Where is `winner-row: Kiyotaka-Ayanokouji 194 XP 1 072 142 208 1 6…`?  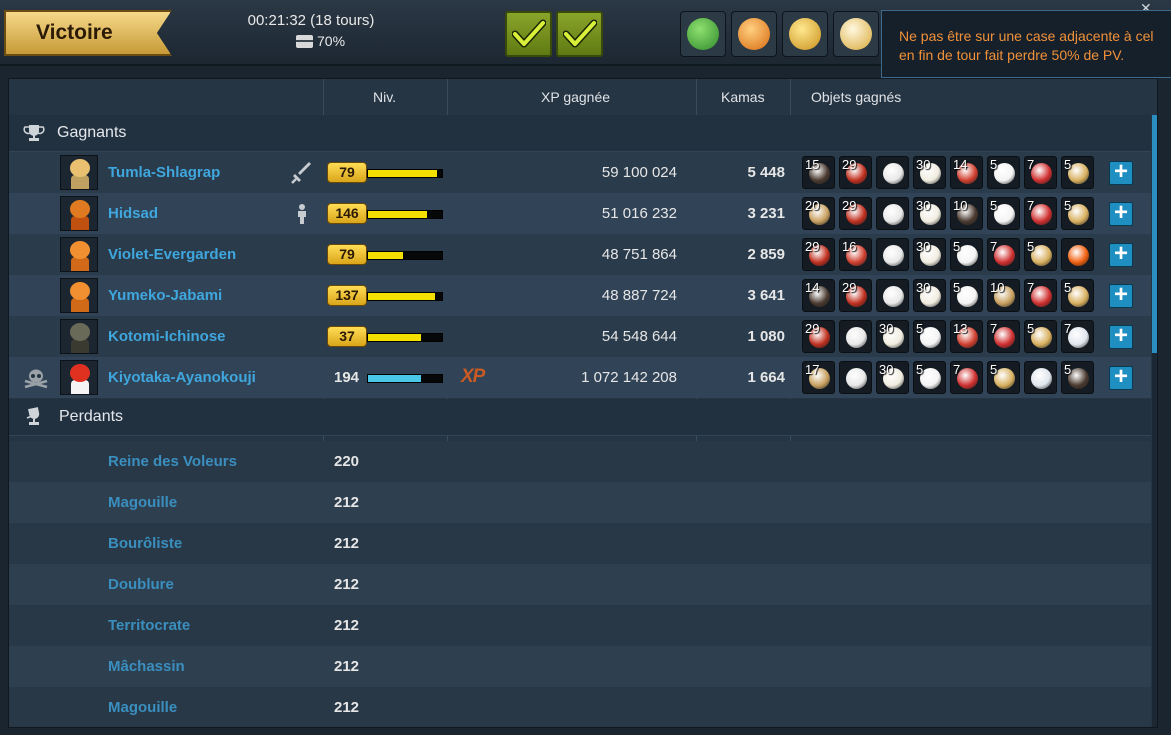
winner-row: Kiyotaka-Ayanokouji 194 XP 1 072 142 208 1 6… is located at coordinates (580, 377).